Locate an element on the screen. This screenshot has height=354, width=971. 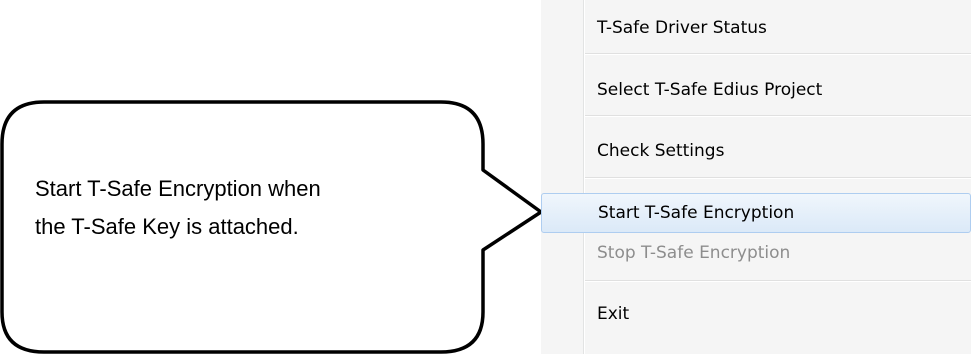
menu-item-label: Exit is located at coordinates (613, 314).